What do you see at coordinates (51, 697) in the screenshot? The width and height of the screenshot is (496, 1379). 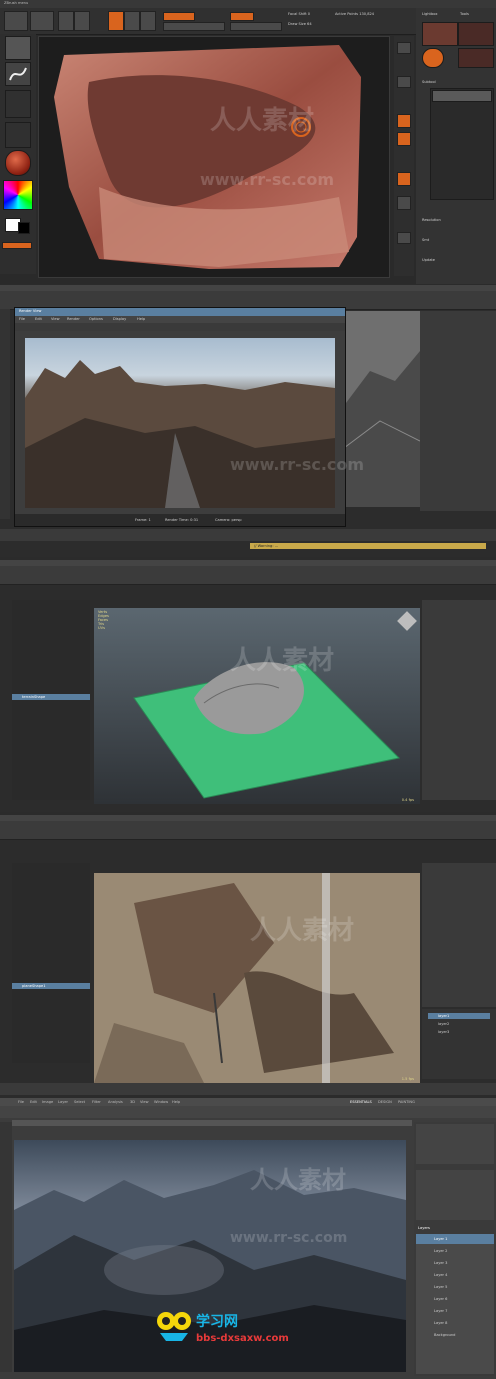 I see `outliner-selected-2: terrainShape` at bounding box center [51, 697].